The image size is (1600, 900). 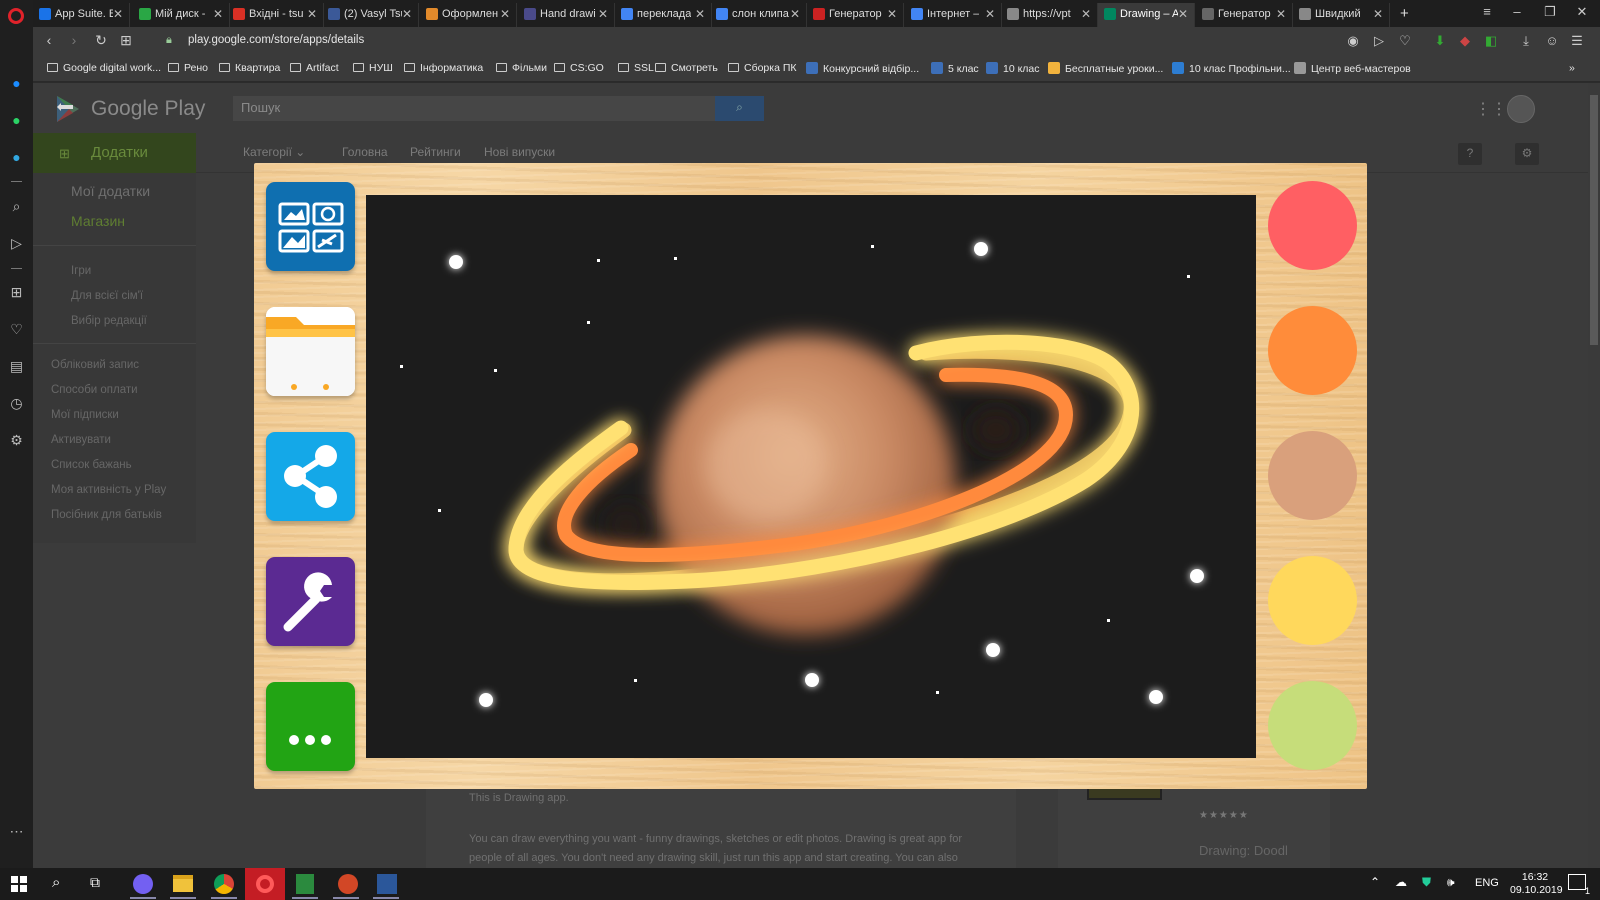 I want to click on play-search-button: ⌕, so click(x=739, y=108).